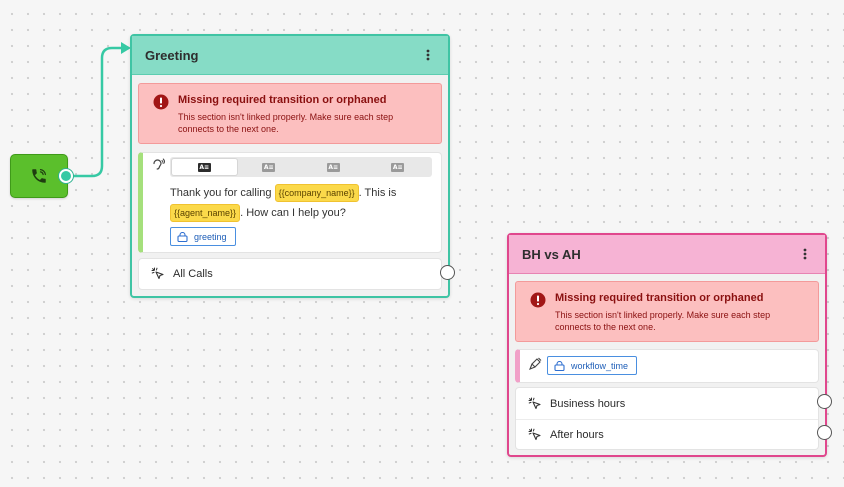 This screenshot has width=844, height=487. Describe the element at coordinates (824, 432) in the screenshot. I see `after-hours-output-handle` at that location.